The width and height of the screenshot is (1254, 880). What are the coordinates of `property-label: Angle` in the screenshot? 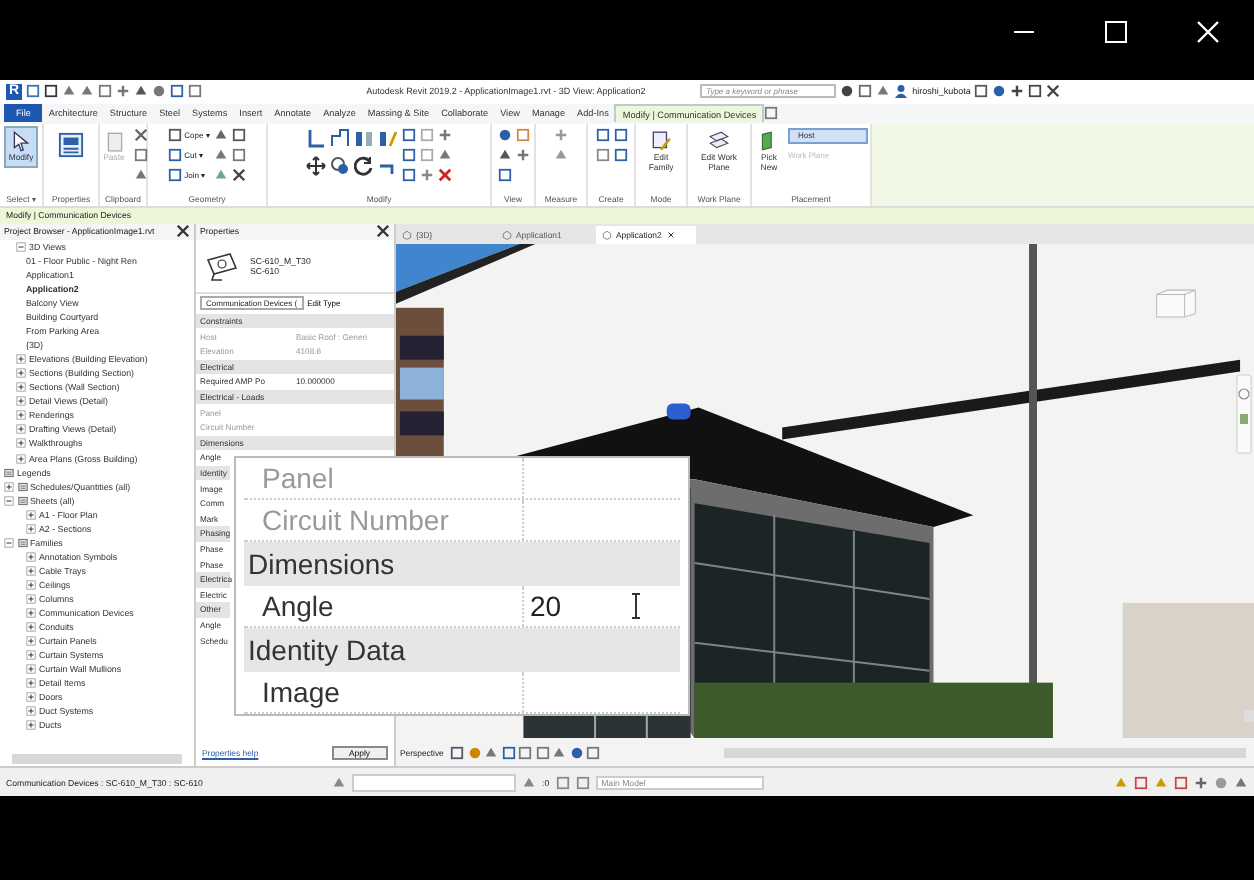 It's located at (298, 605).